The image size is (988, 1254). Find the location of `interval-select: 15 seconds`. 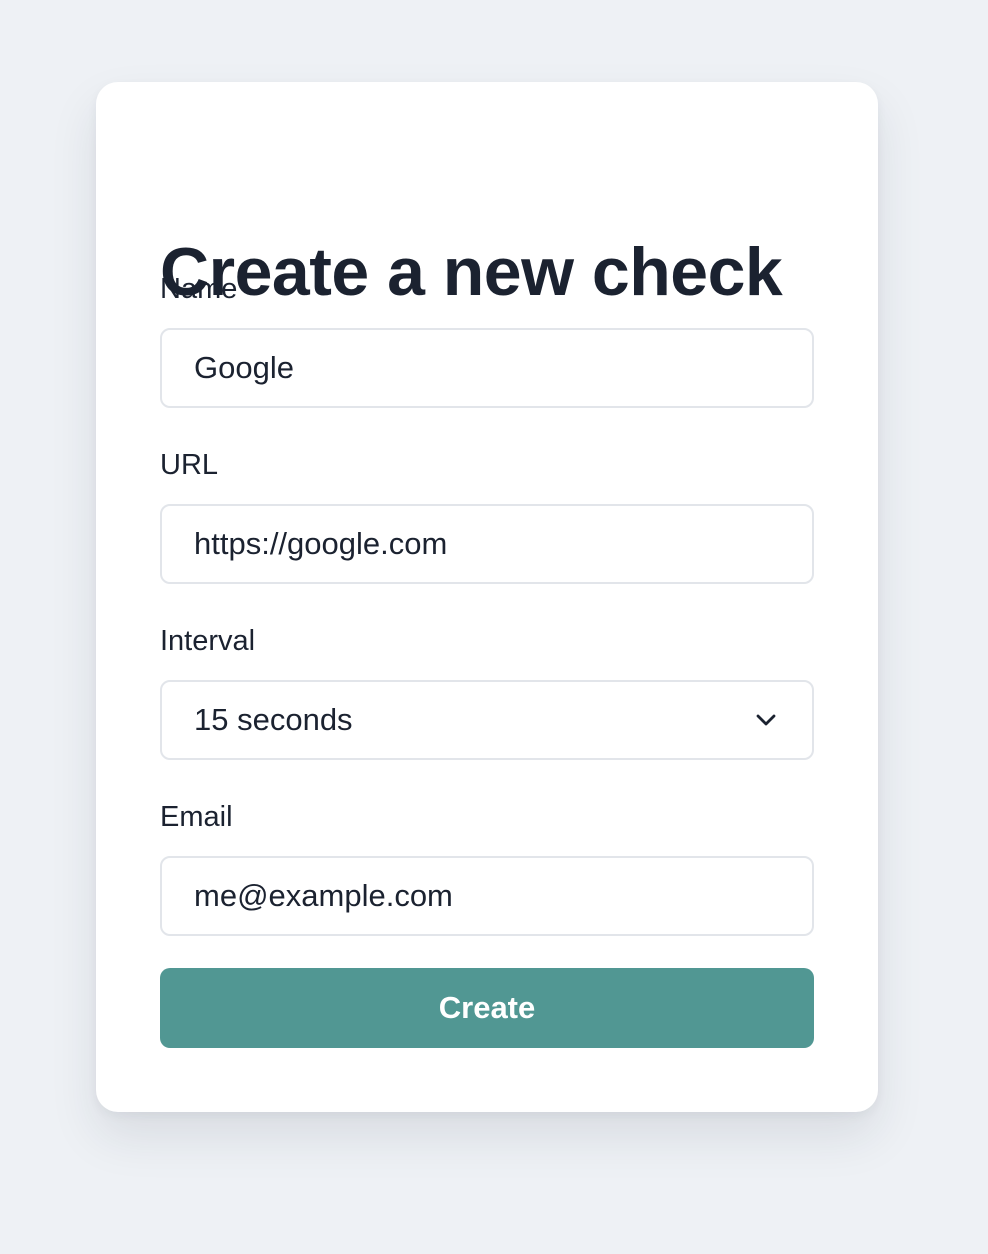

interval-select: 15 seconds is located at coordinates (487, 720).